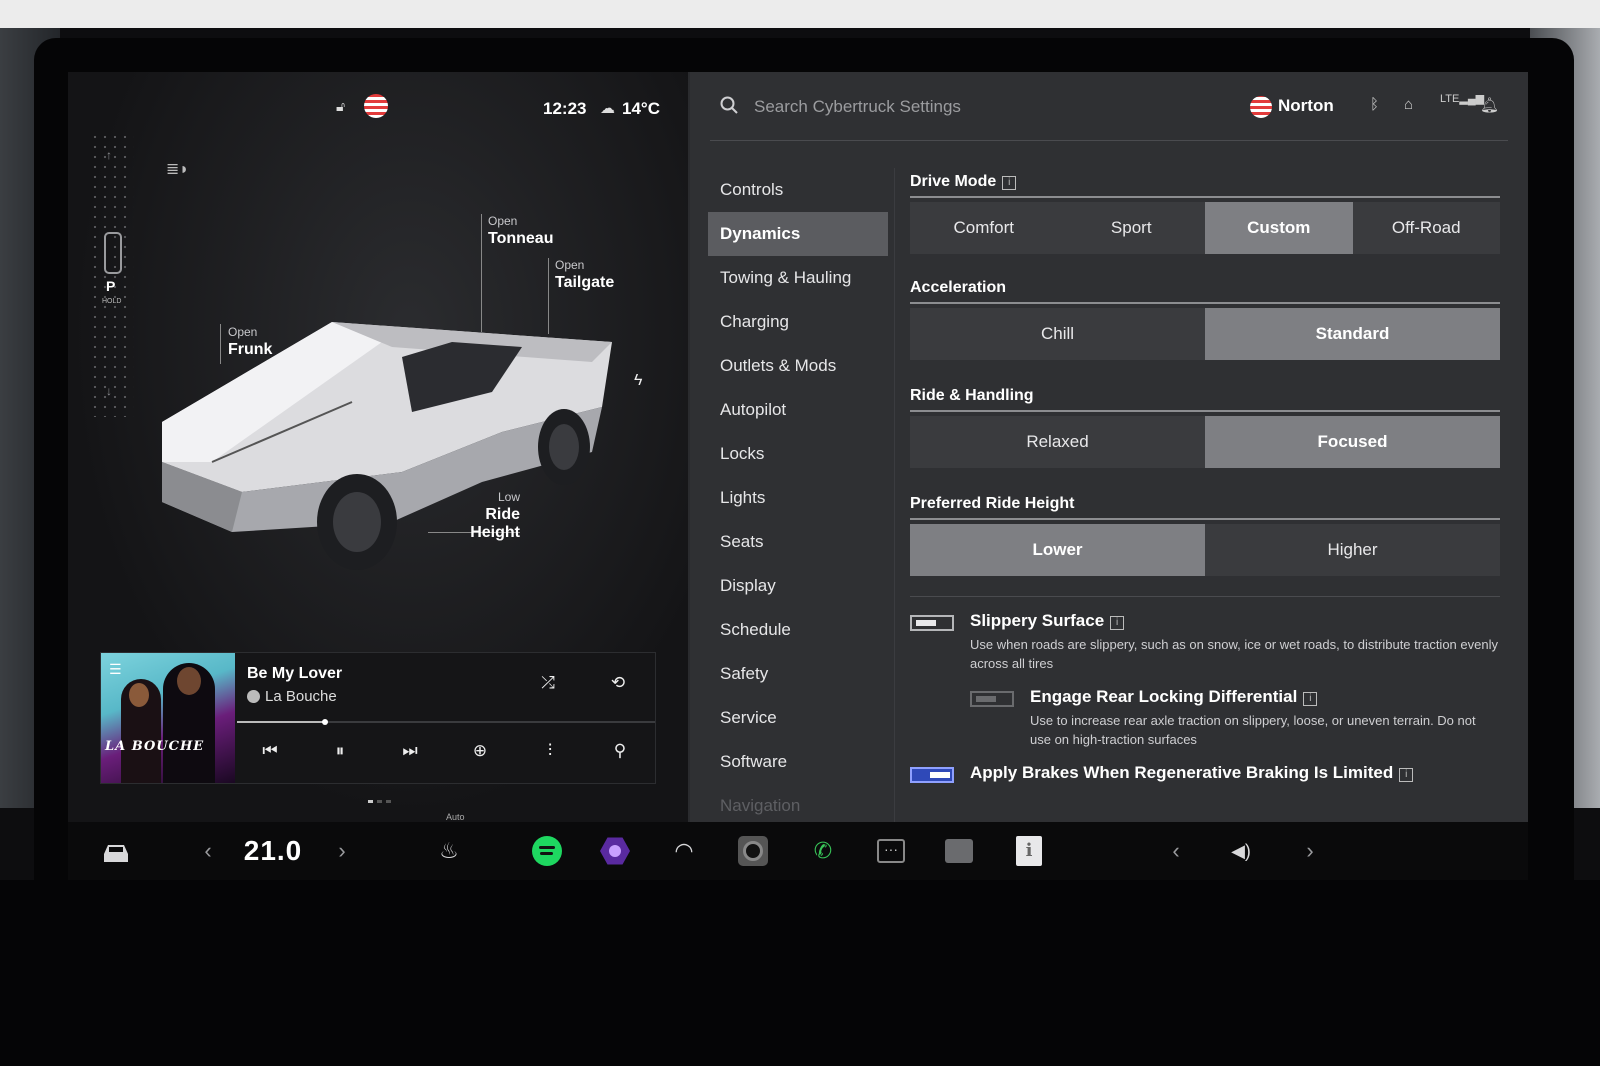 The height and width of the screenshot is (1066, 1600). What do you see at coordinates (1132, 228) in the screenshot?
I see `drive-mode-option-sport: Sport` at bounding box center [1132, 228].